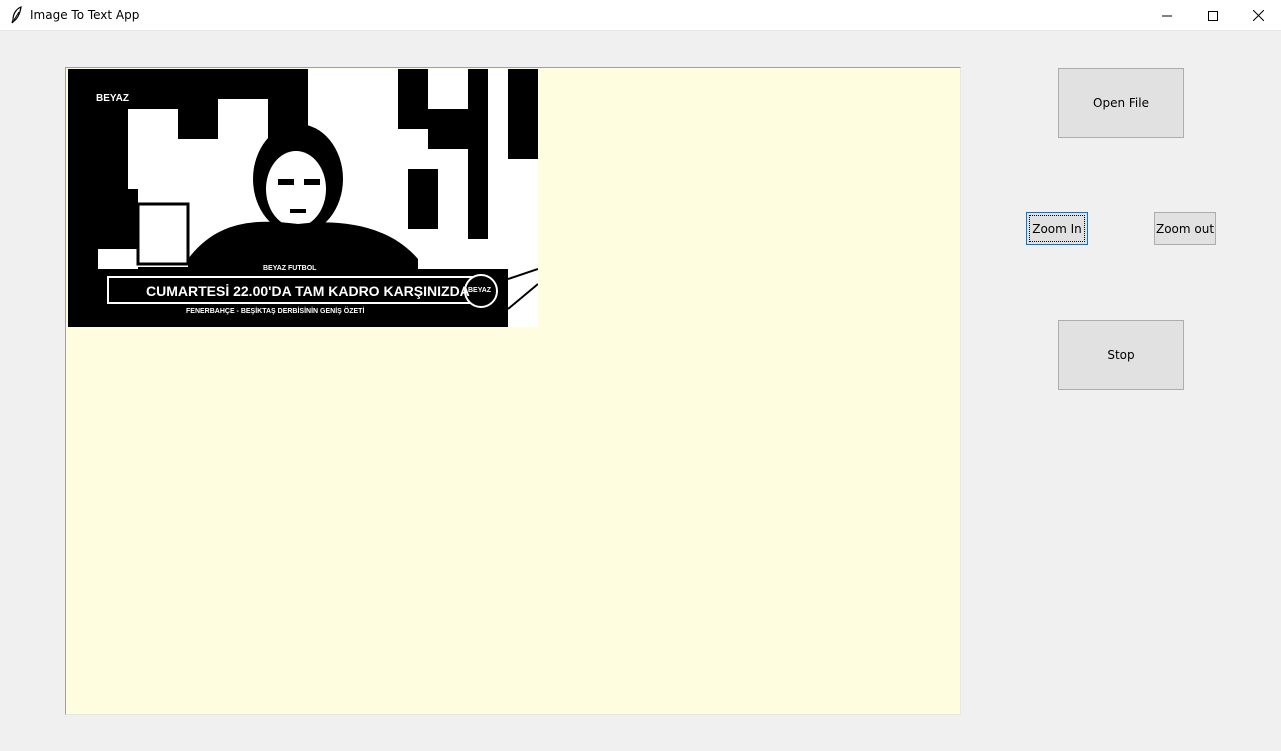  Describe the element at coordinates (290, 268) in the screenshot. I see `program-text: BEYAZ FUTBOL` at that location.